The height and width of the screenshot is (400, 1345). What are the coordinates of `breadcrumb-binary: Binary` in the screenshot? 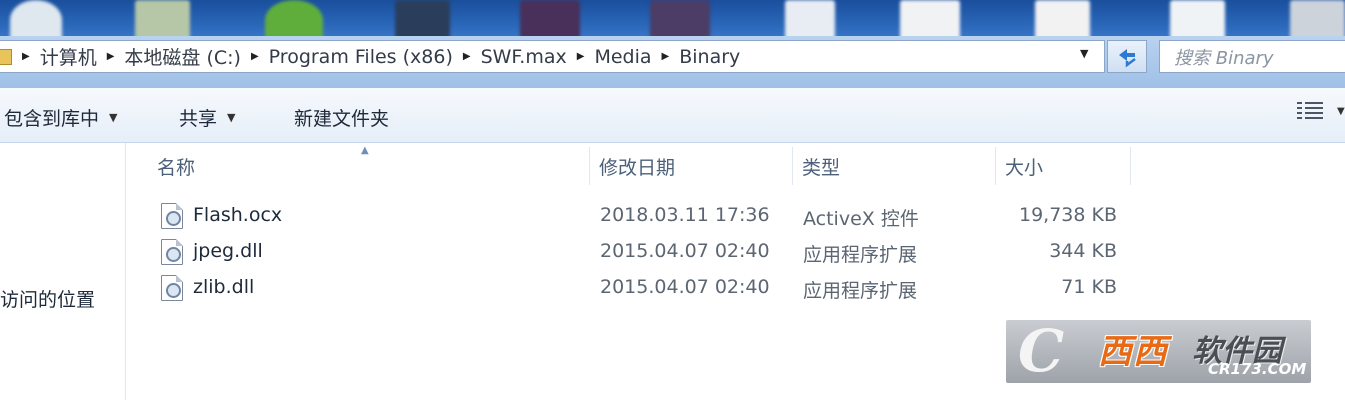 It's located at (709, 57).